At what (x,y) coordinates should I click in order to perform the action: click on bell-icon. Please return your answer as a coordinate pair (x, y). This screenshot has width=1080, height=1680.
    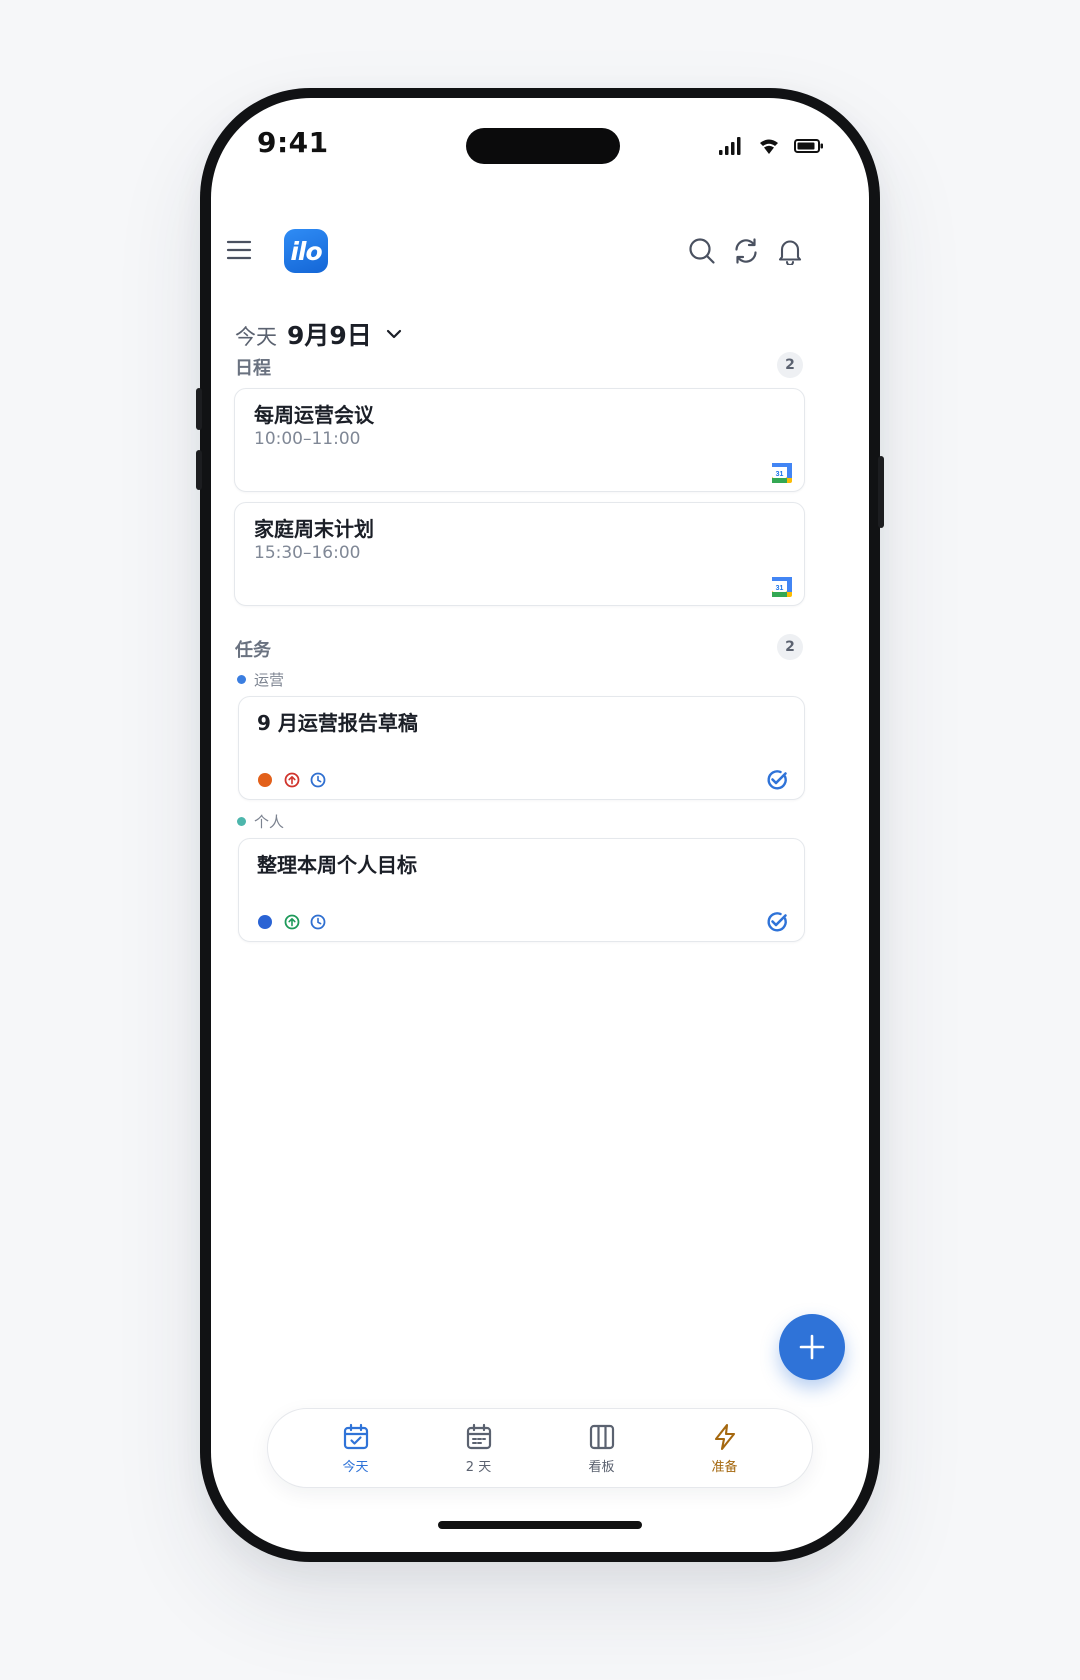
    Looking at the image, I should click on (790, 252).